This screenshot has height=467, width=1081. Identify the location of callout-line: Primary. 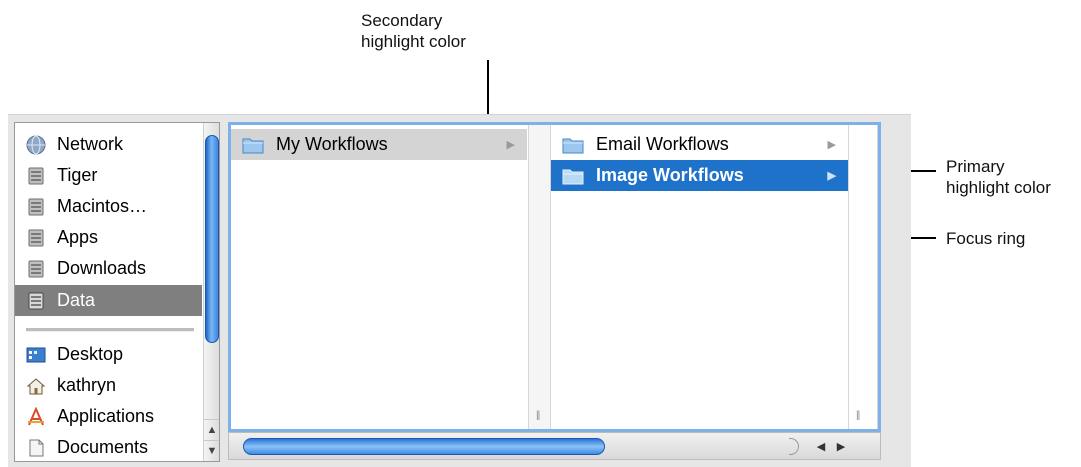
(975, 166).